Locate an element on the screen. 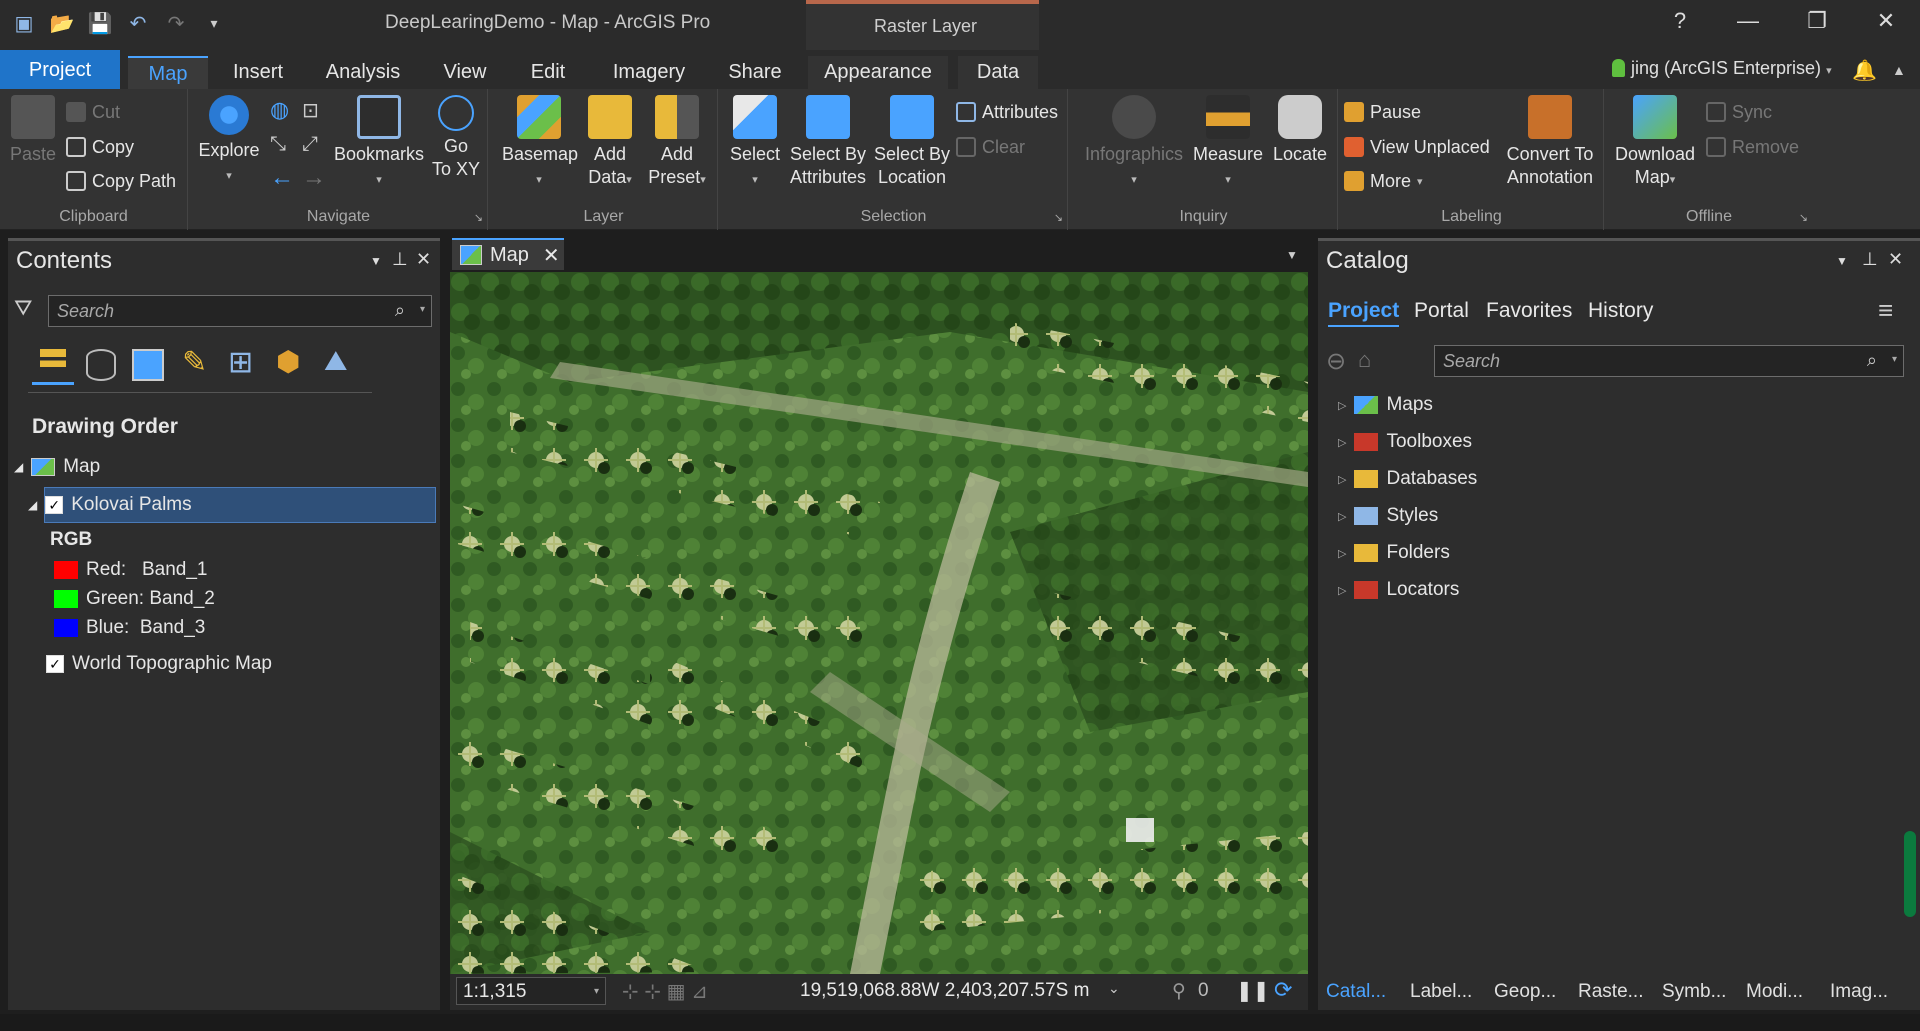 The height and width of the screenshot is (1031, 1920). map-views-dropdown-icon: ▼ is located at coordinates (1292, 255).